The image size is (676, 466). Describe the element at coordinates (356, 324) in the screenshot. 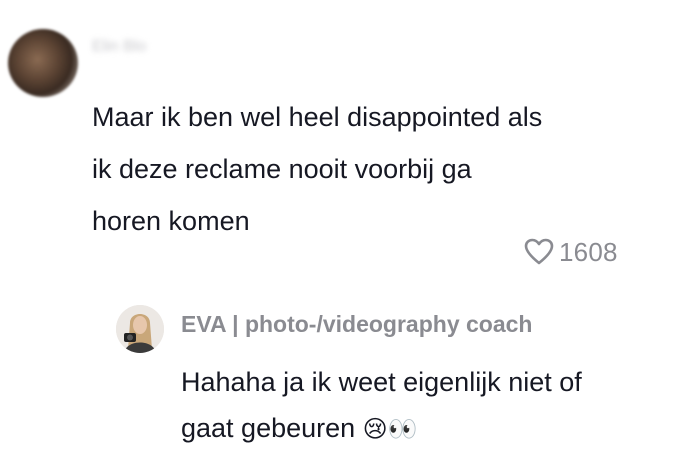

I see `reply-author-name: EVA | photo-/videography coach` at that location.